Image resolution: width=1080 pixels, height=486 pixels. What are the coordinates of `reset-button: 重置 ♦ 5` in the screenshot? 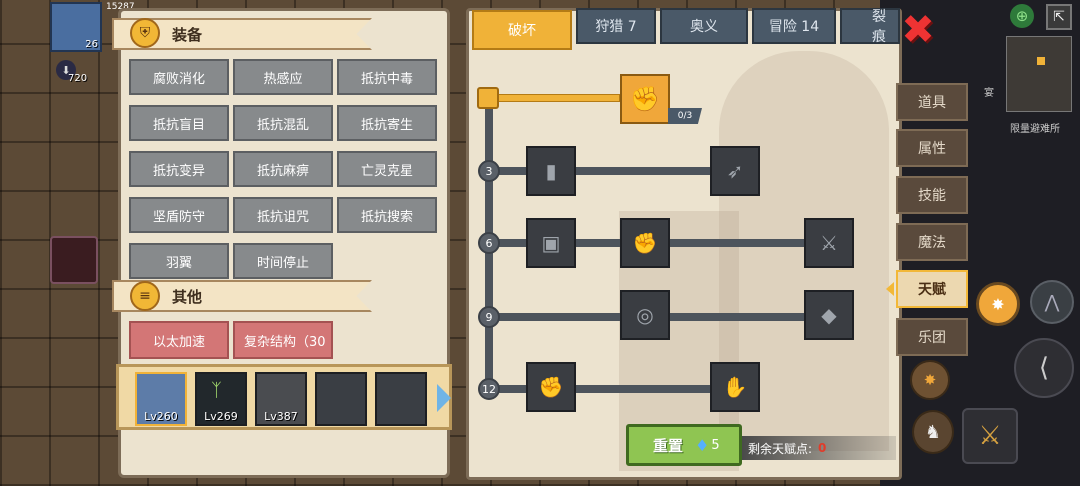 It's located at (684, 445).